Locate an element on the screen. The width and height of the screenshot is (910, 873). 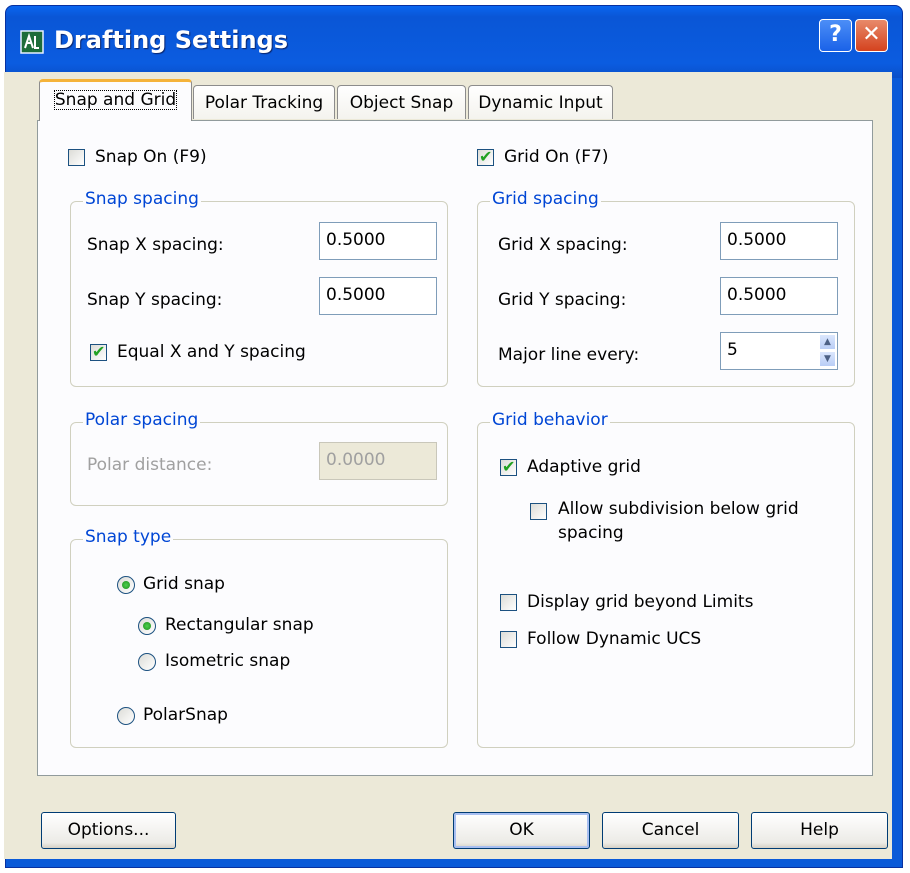
subdivision-label-line1: Allow subdivision below grid is located at coordinates (678, 509).